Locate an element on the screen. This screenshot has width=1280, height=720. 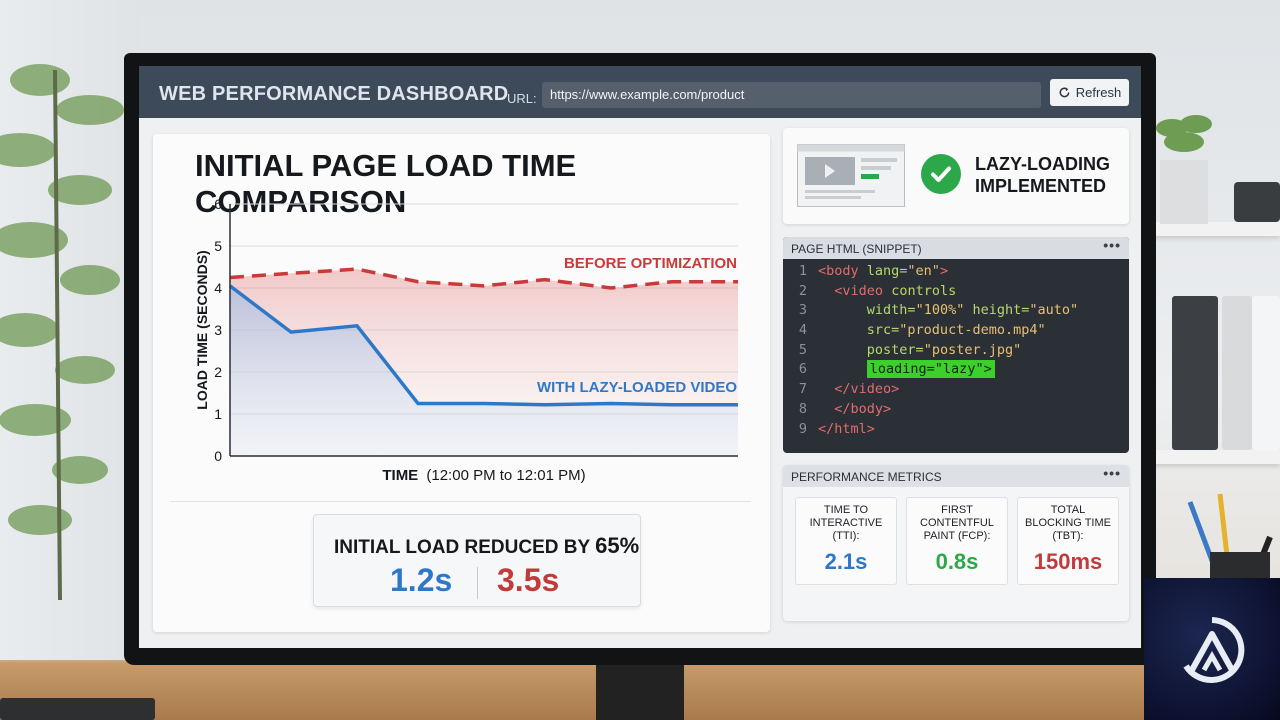
code-line: 9 </html> is located at coordinates (836, 428).